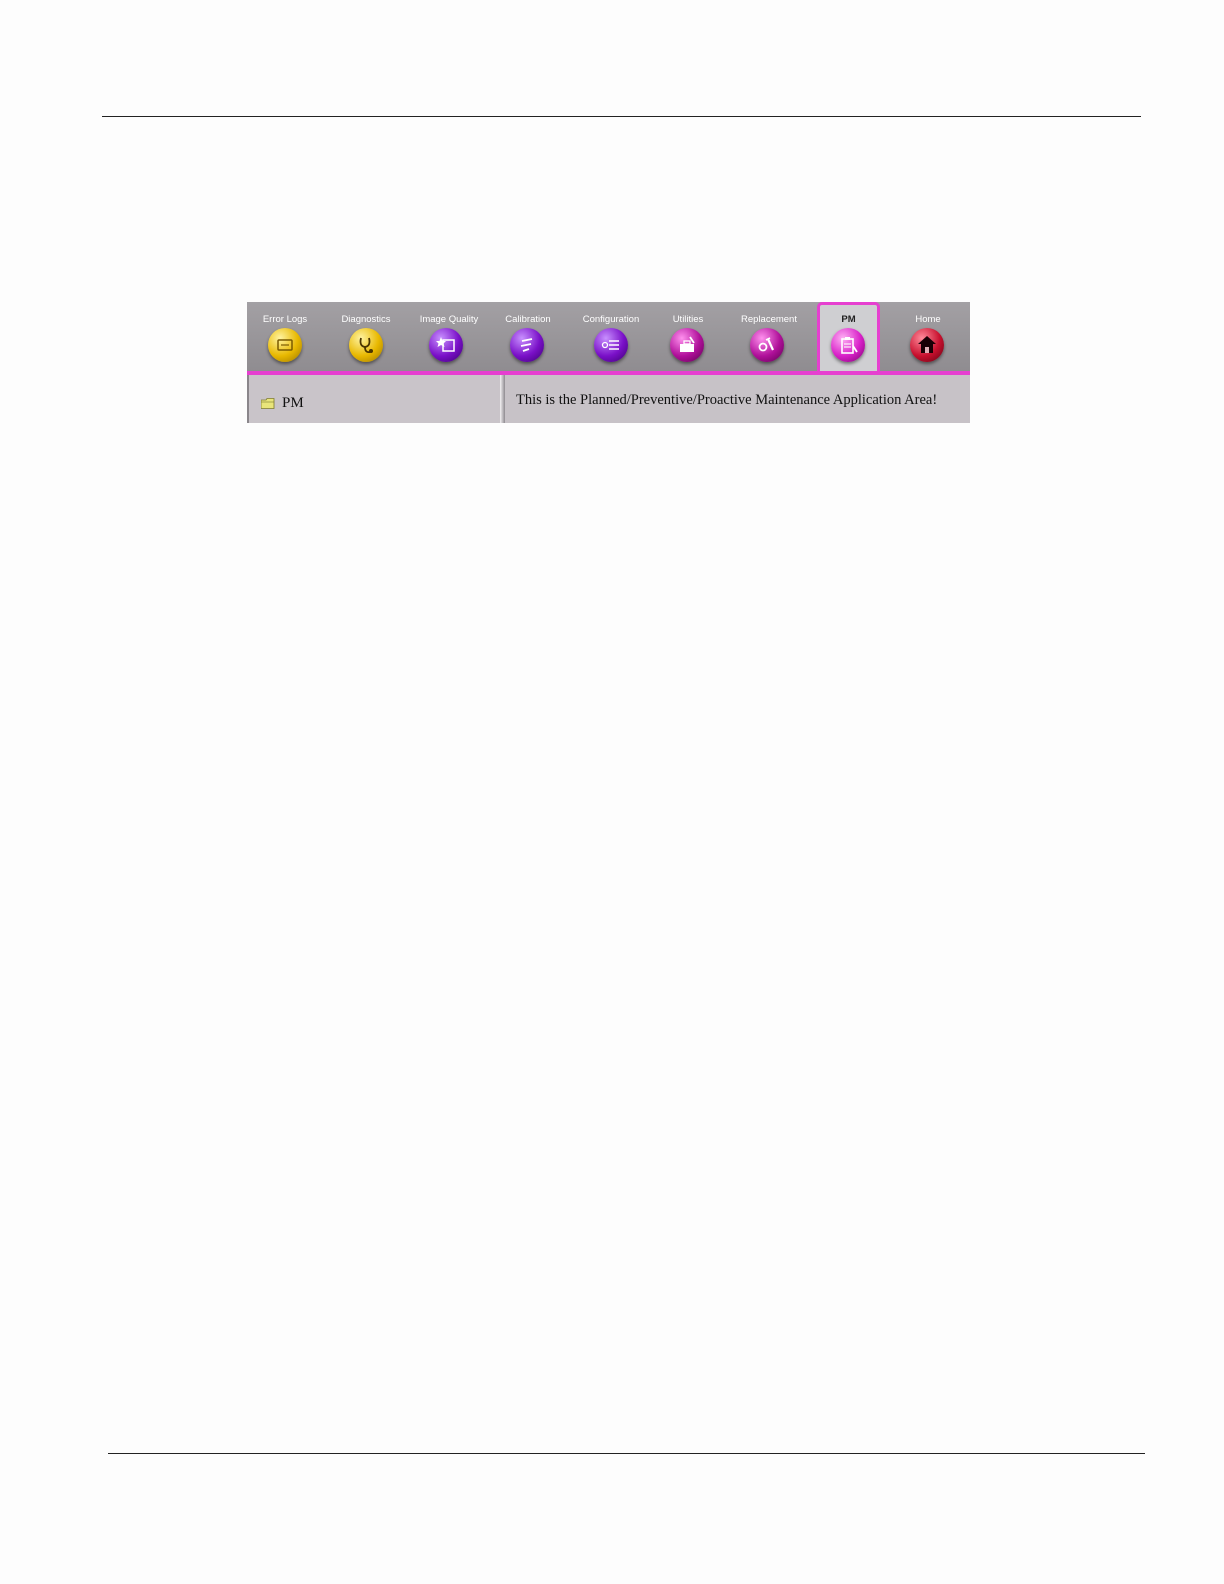  Describe the element at coordinates (293, 402) in the screenshot. I see `tree-item-label: PM` at that location.